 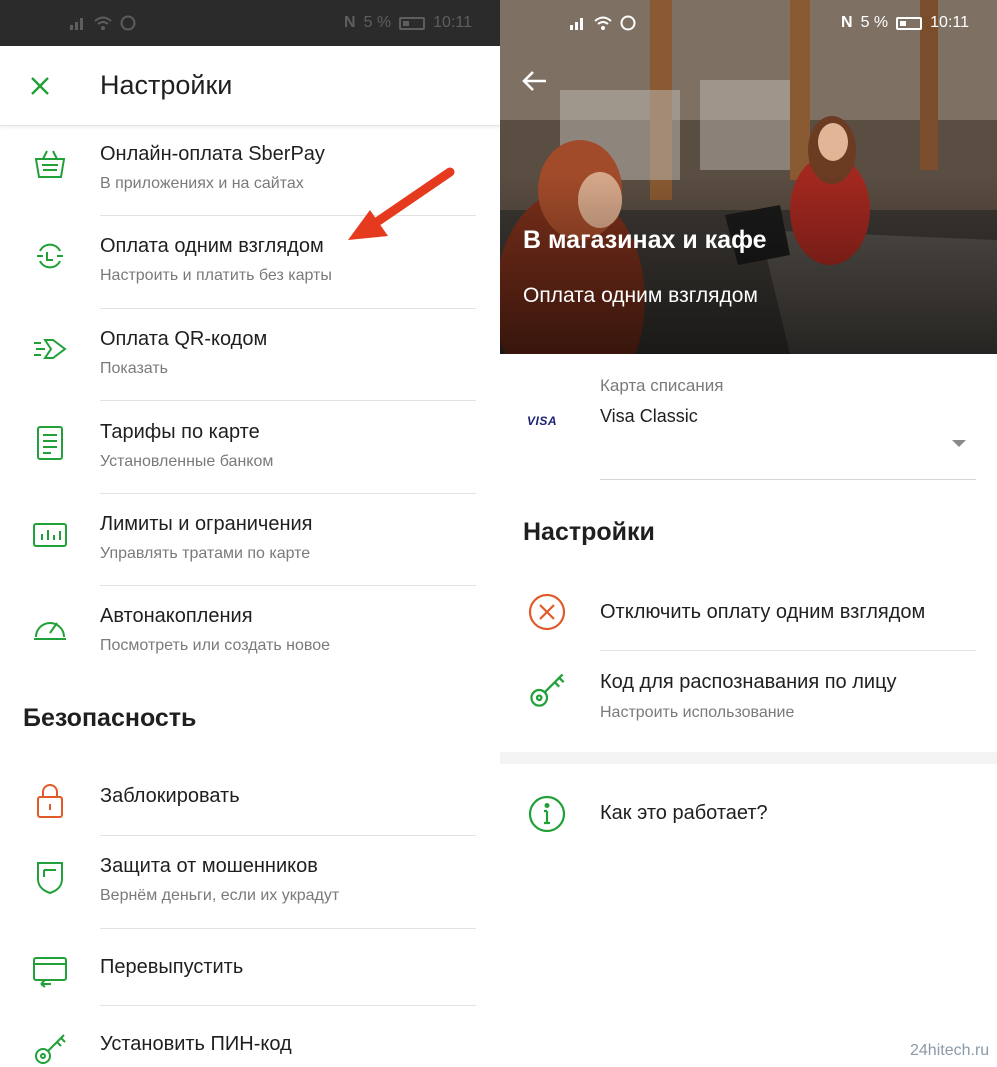 I want to click on menu-item-reissue: Перевыпустить, so click(x=250, y=971).